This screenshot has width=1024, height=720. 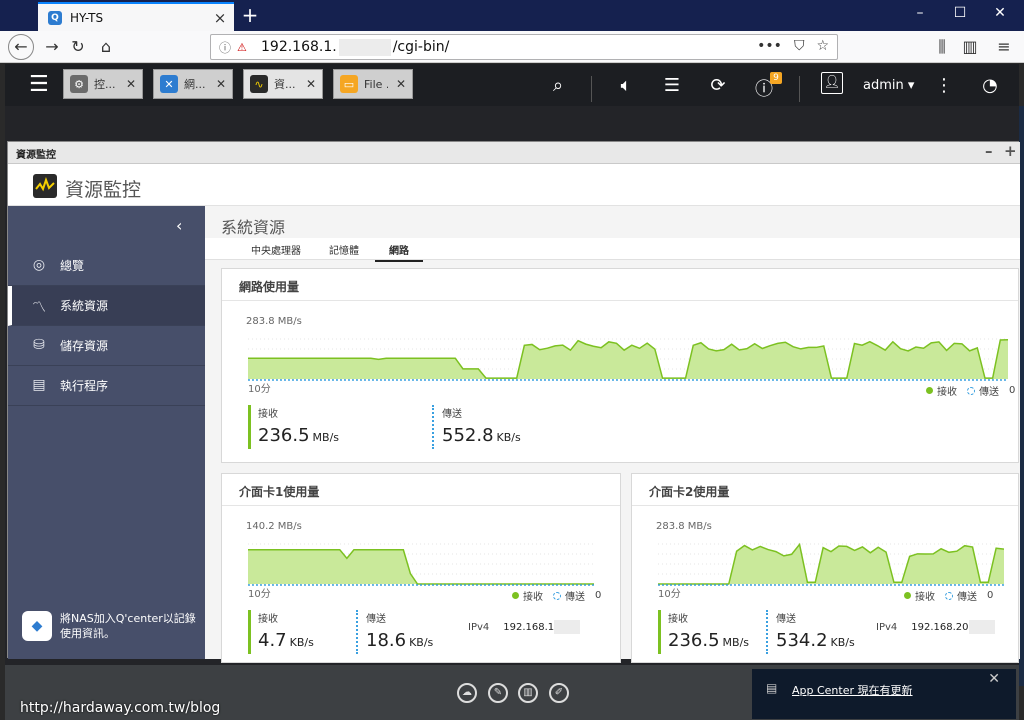 I want to click on ip-redaction, so click(x=567, y=627).